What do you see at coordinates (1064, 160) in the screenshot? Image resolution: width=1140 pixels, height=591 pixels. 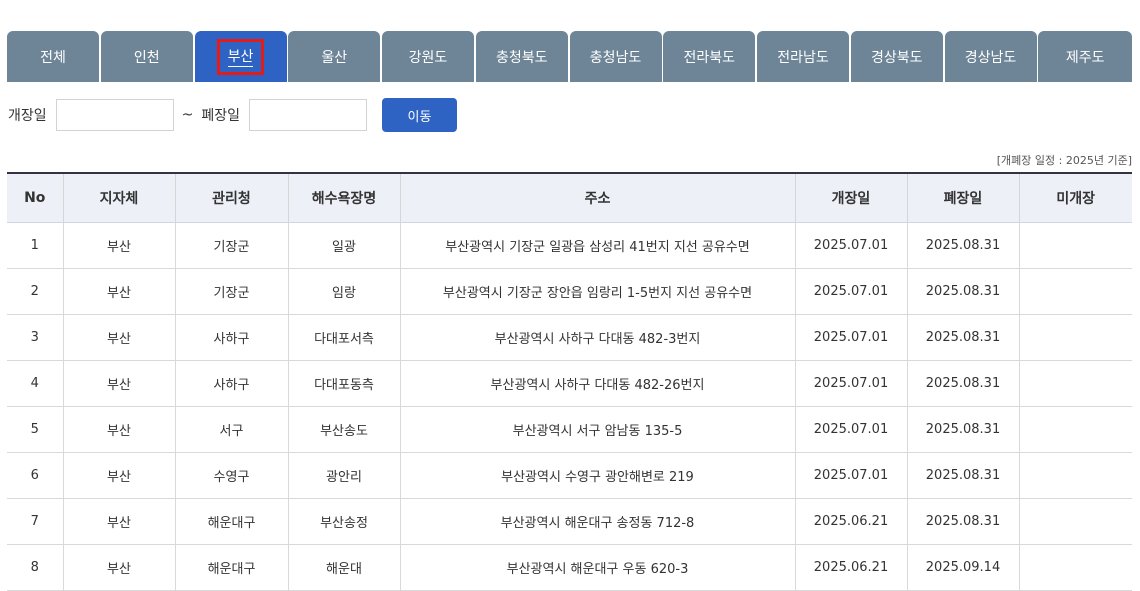 I see `schedule-notice: [개폐장 일정 : 2025년 기준]` at bounding box center [1064, 160].